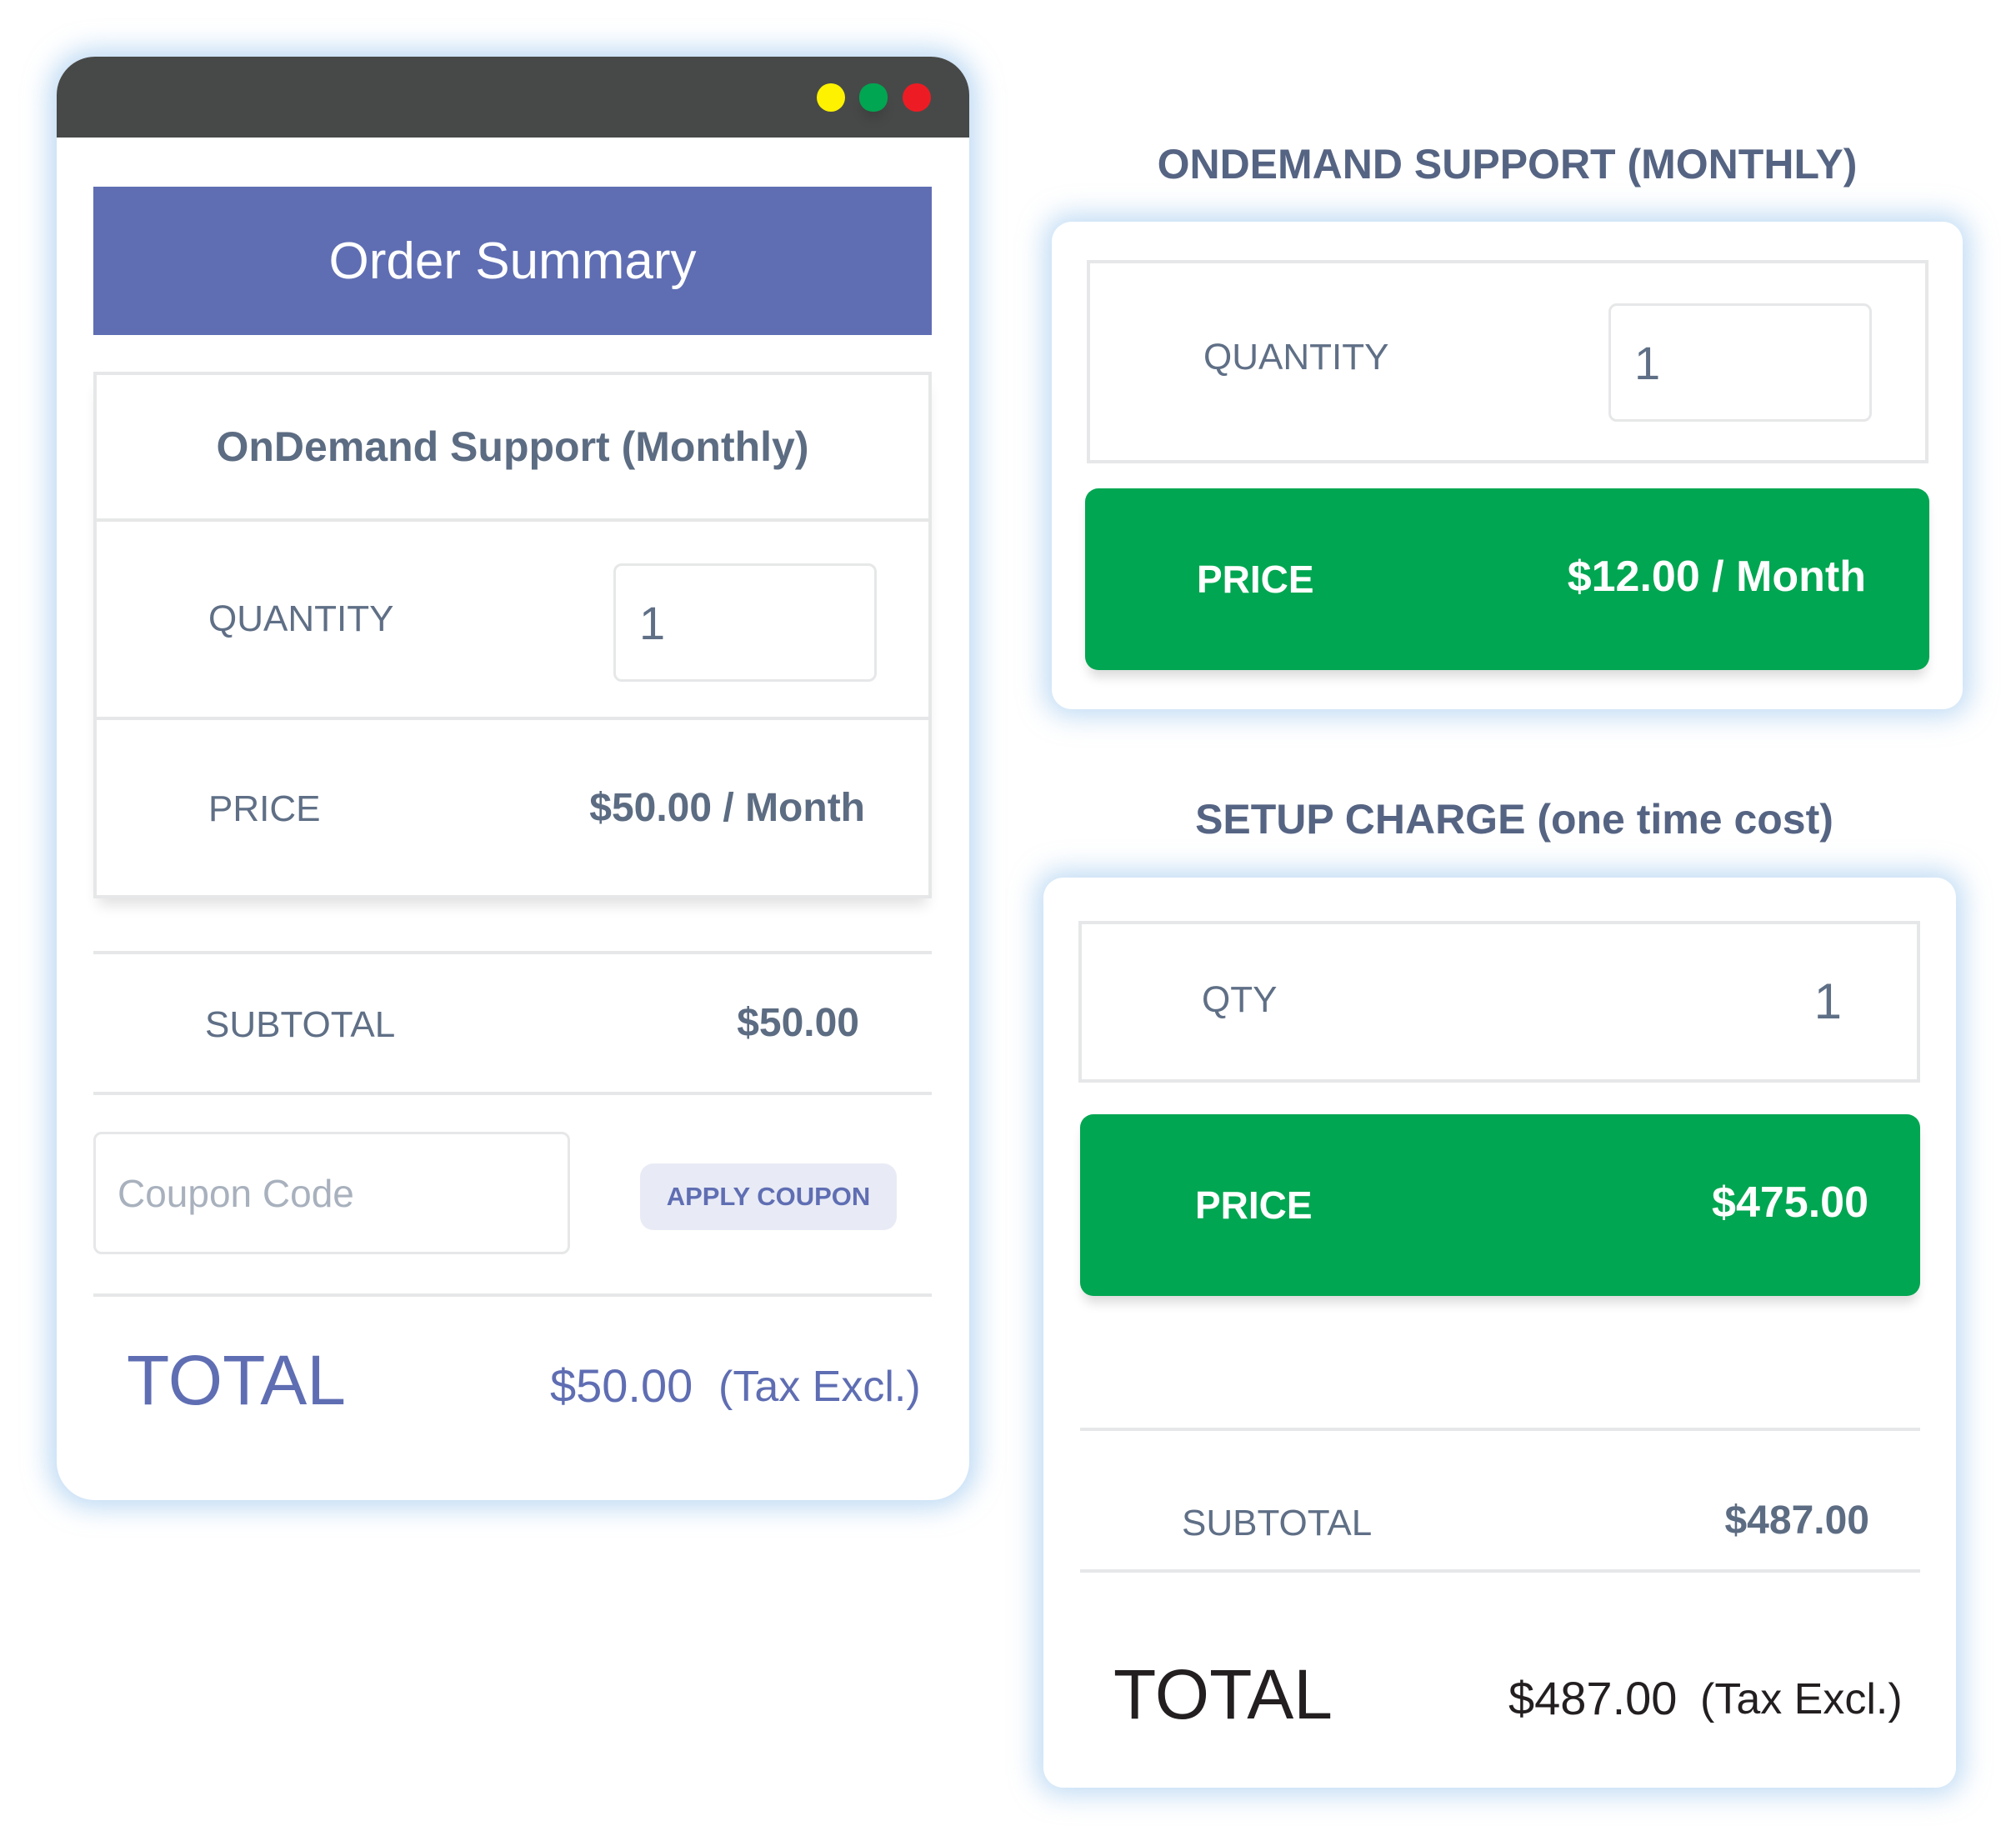  Describe the element at coordinates (1828, 1001) in the screenshot. I see `setup-qty-value: 1` at that location.